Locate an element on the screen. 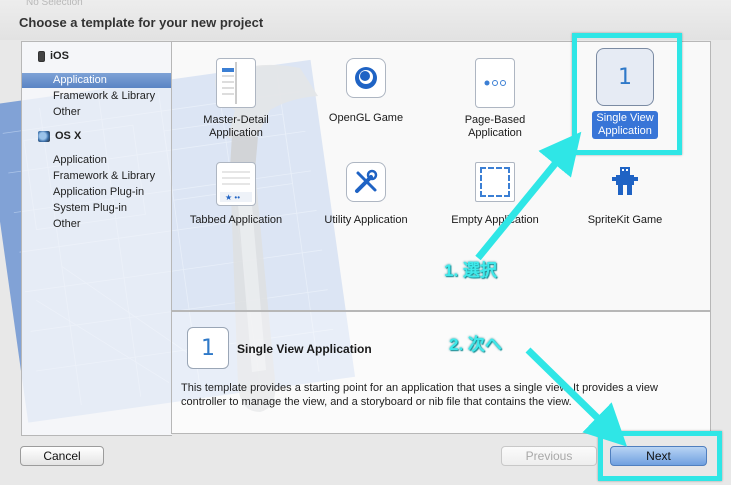  template-label: Master-Detail Application is located at coordinates (236, 126).